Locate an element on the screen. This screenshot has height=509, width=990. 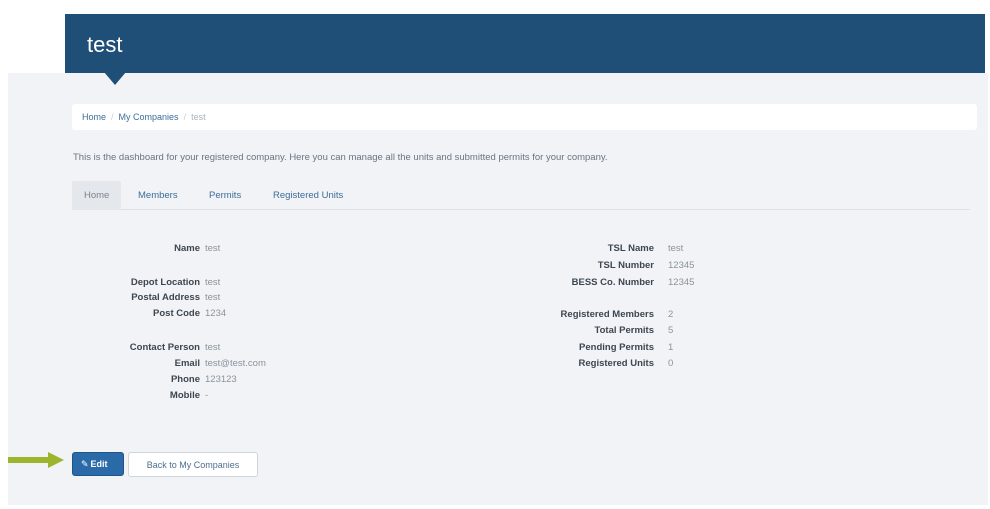
total-permits-value: 5 is located at coordinates (671, 330).